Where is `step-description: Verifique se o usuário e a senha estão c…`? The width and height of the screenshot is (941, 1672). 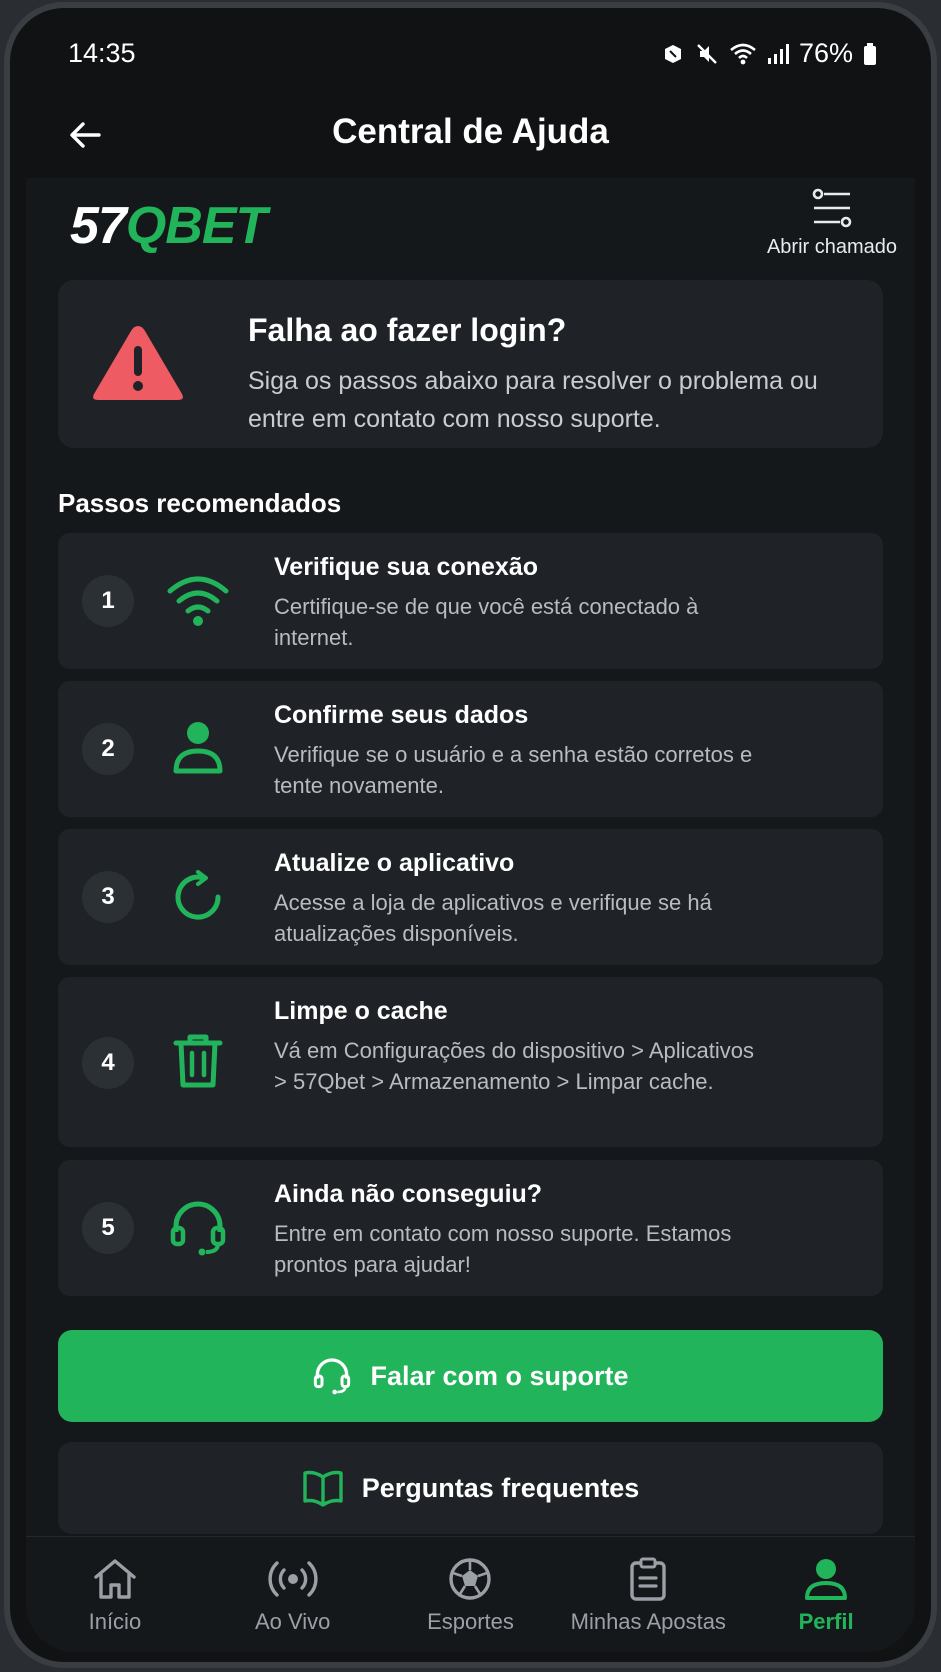 step-description: Verifique se o usuário e a senha estão c… is located at coordinates (513, 770).